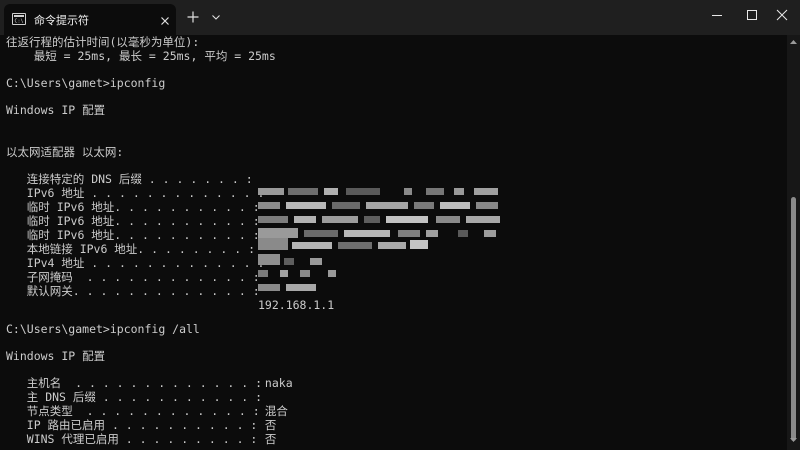 The width and height of the screenshot is (800, 450). What do you see at coordinates (793, 42) in the screenshot?
I see `scroll-up-arrow-icon` at bounding box center [793, 42].